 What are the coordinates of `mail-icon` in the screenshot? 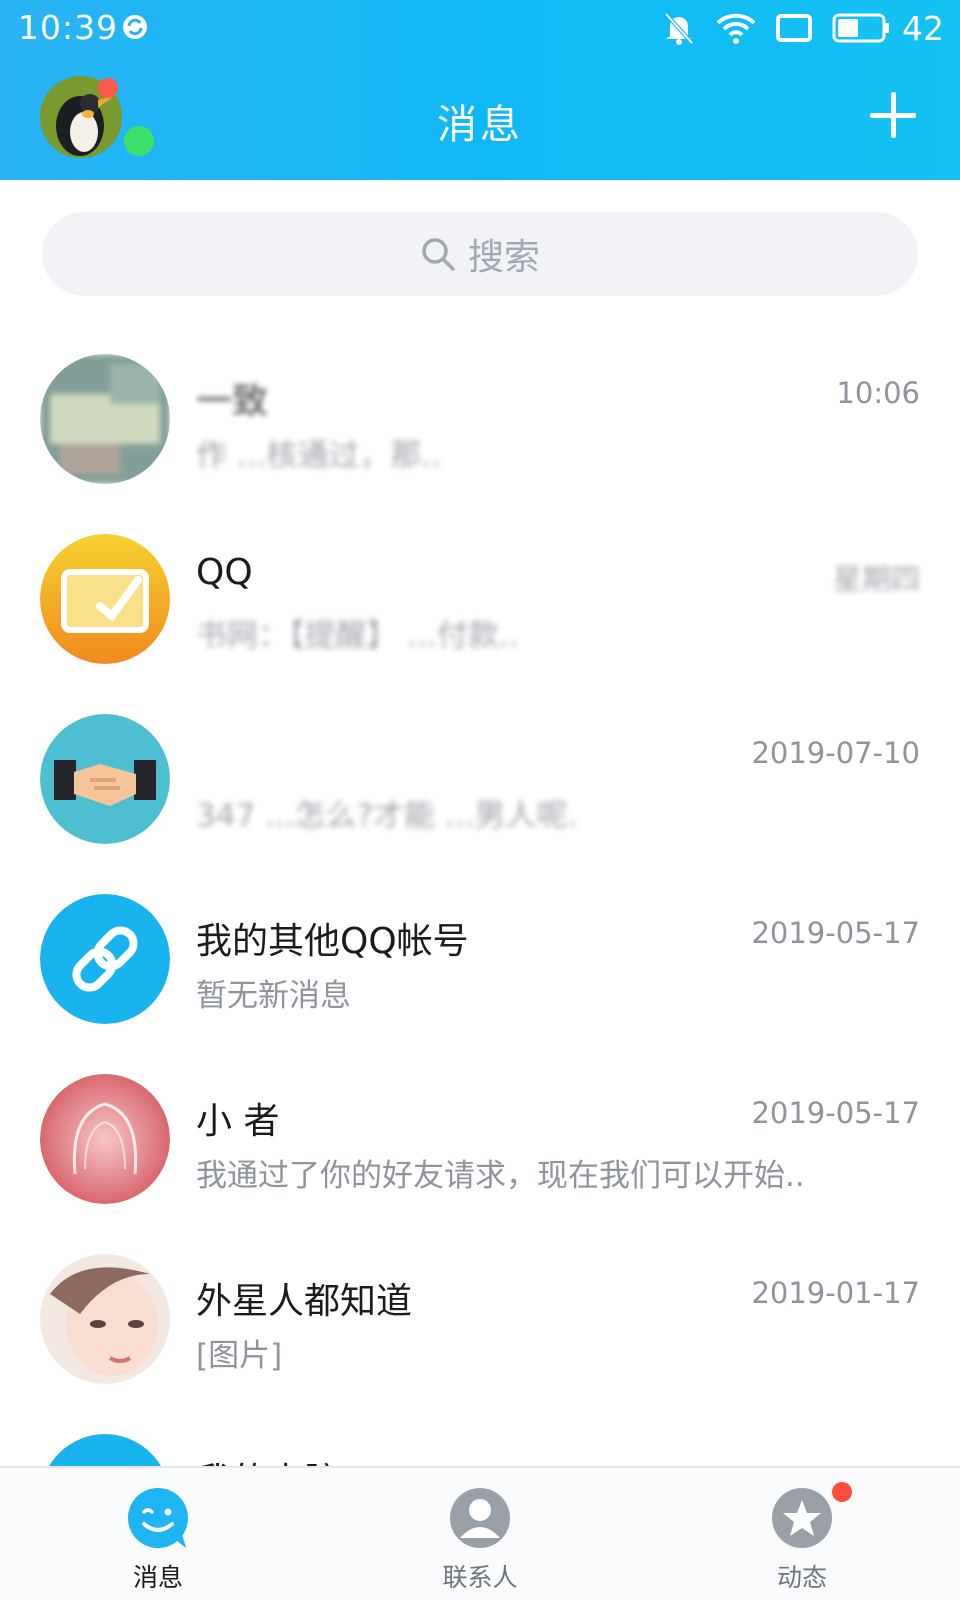 It's located at (105, 599).